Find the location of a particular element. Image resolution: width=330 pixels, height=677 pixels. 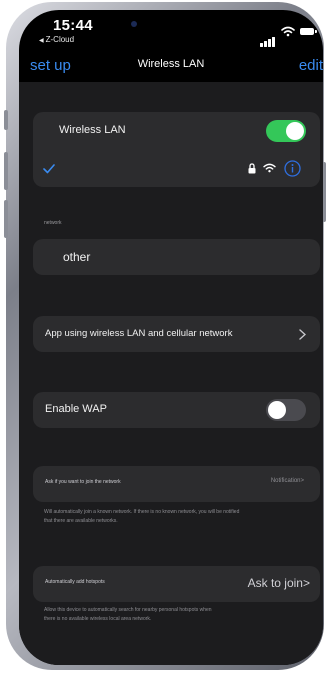

ask-join-footnote-line-2: that there are available networks. is located at coordinates (81, 521).